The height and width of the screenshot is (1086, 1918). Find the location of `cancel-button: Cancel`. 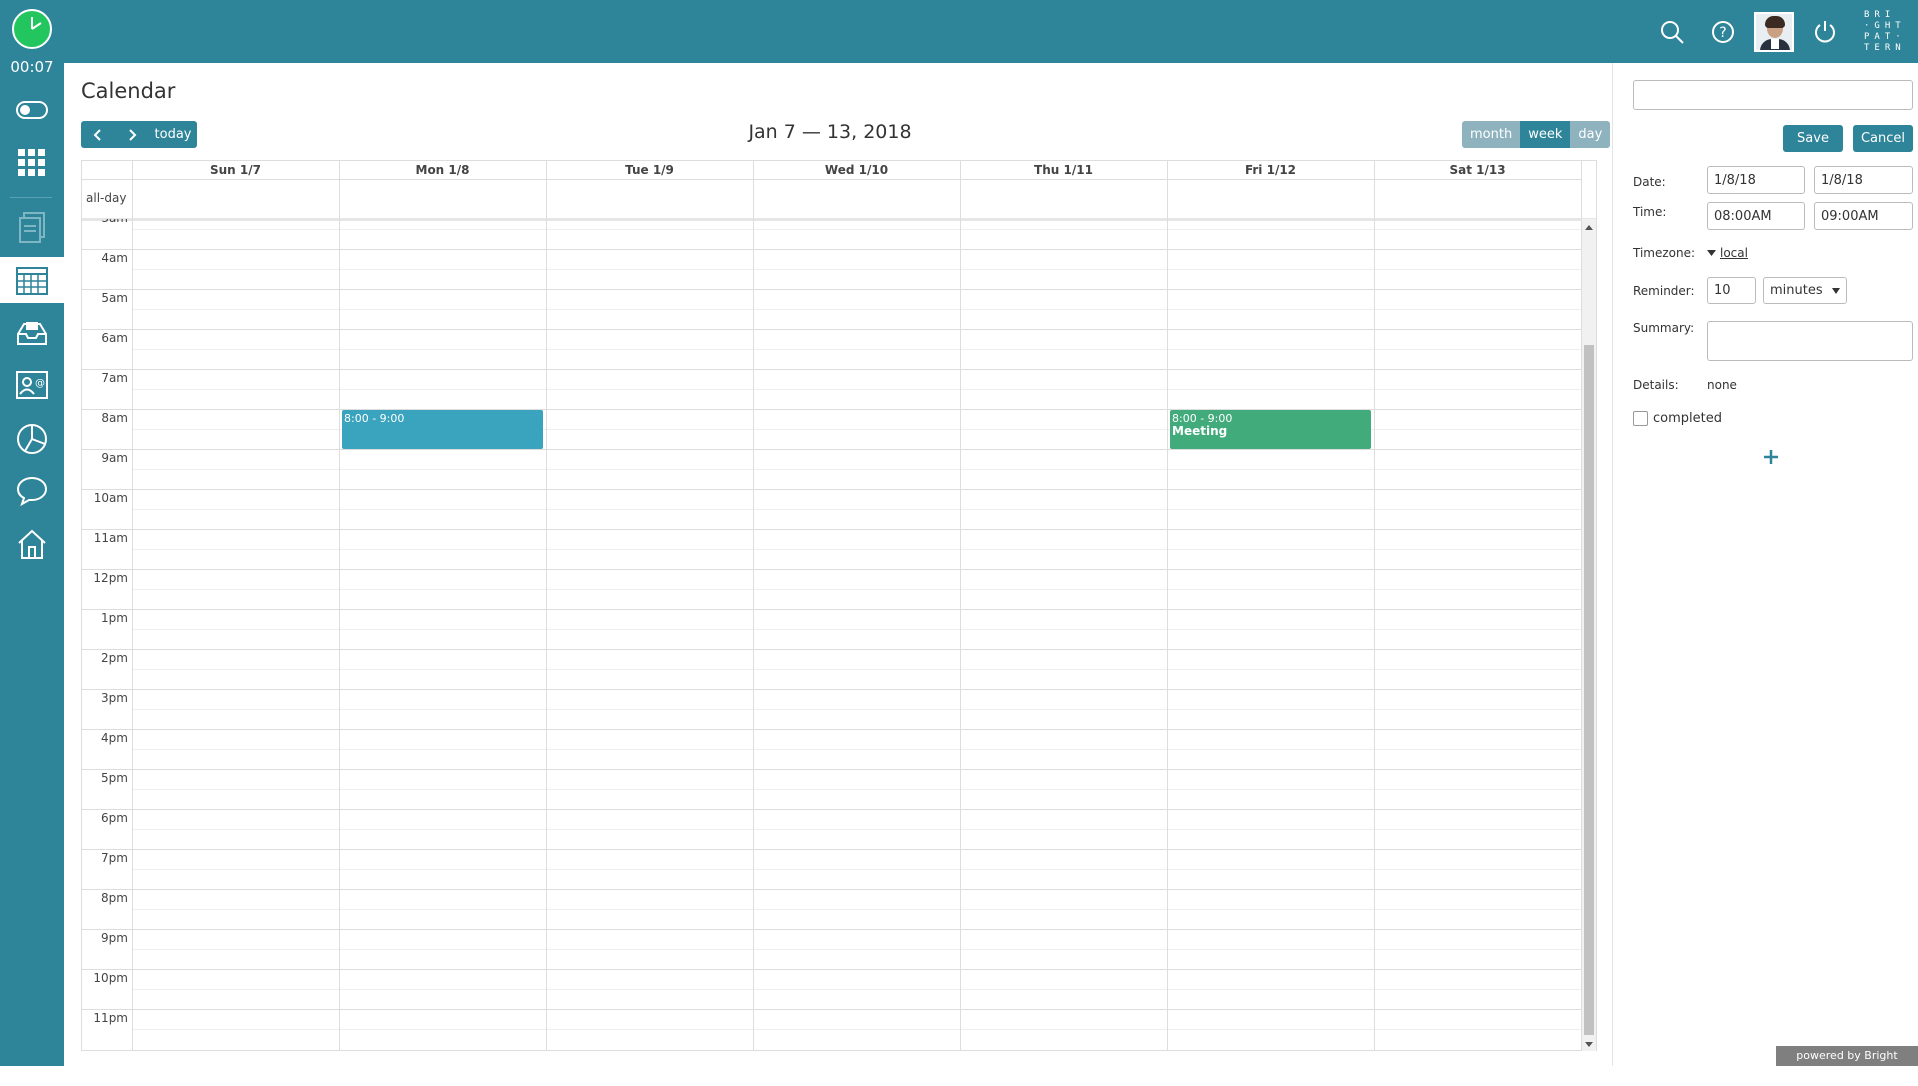

cancel-button: Cancel is located at coordinates (1883, 138).